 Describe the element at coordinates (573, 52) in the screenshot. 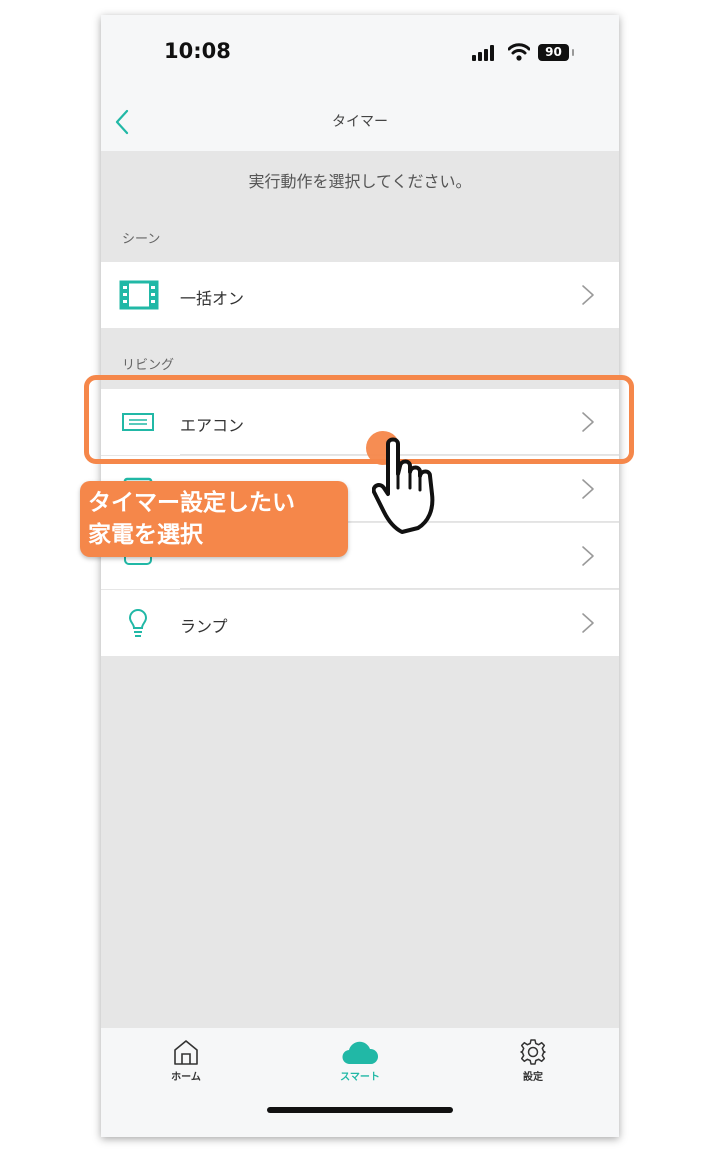

I see `battery-tip` at that location.